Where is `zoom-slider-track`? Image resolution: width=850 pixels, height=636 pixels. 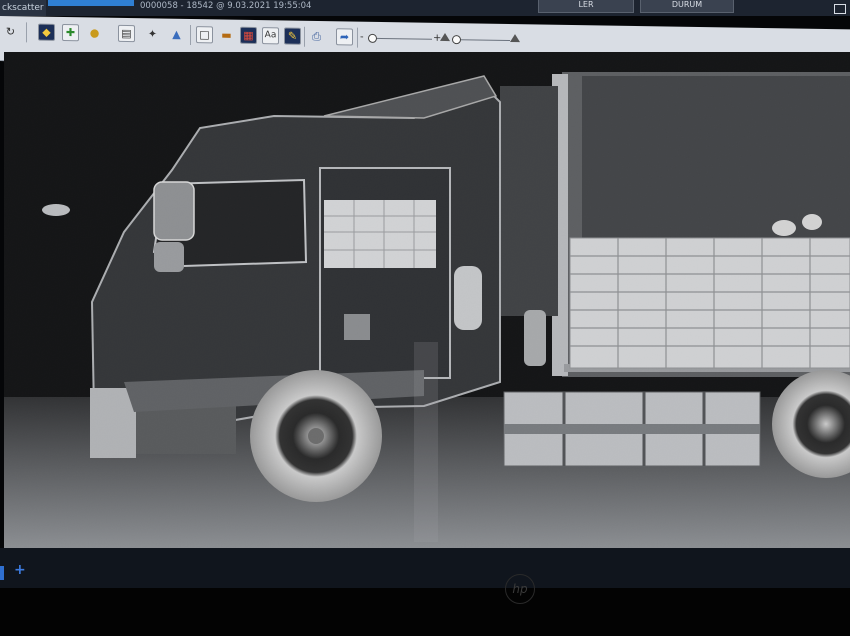
zoom-slider-track is located at coordinates (400, 38).